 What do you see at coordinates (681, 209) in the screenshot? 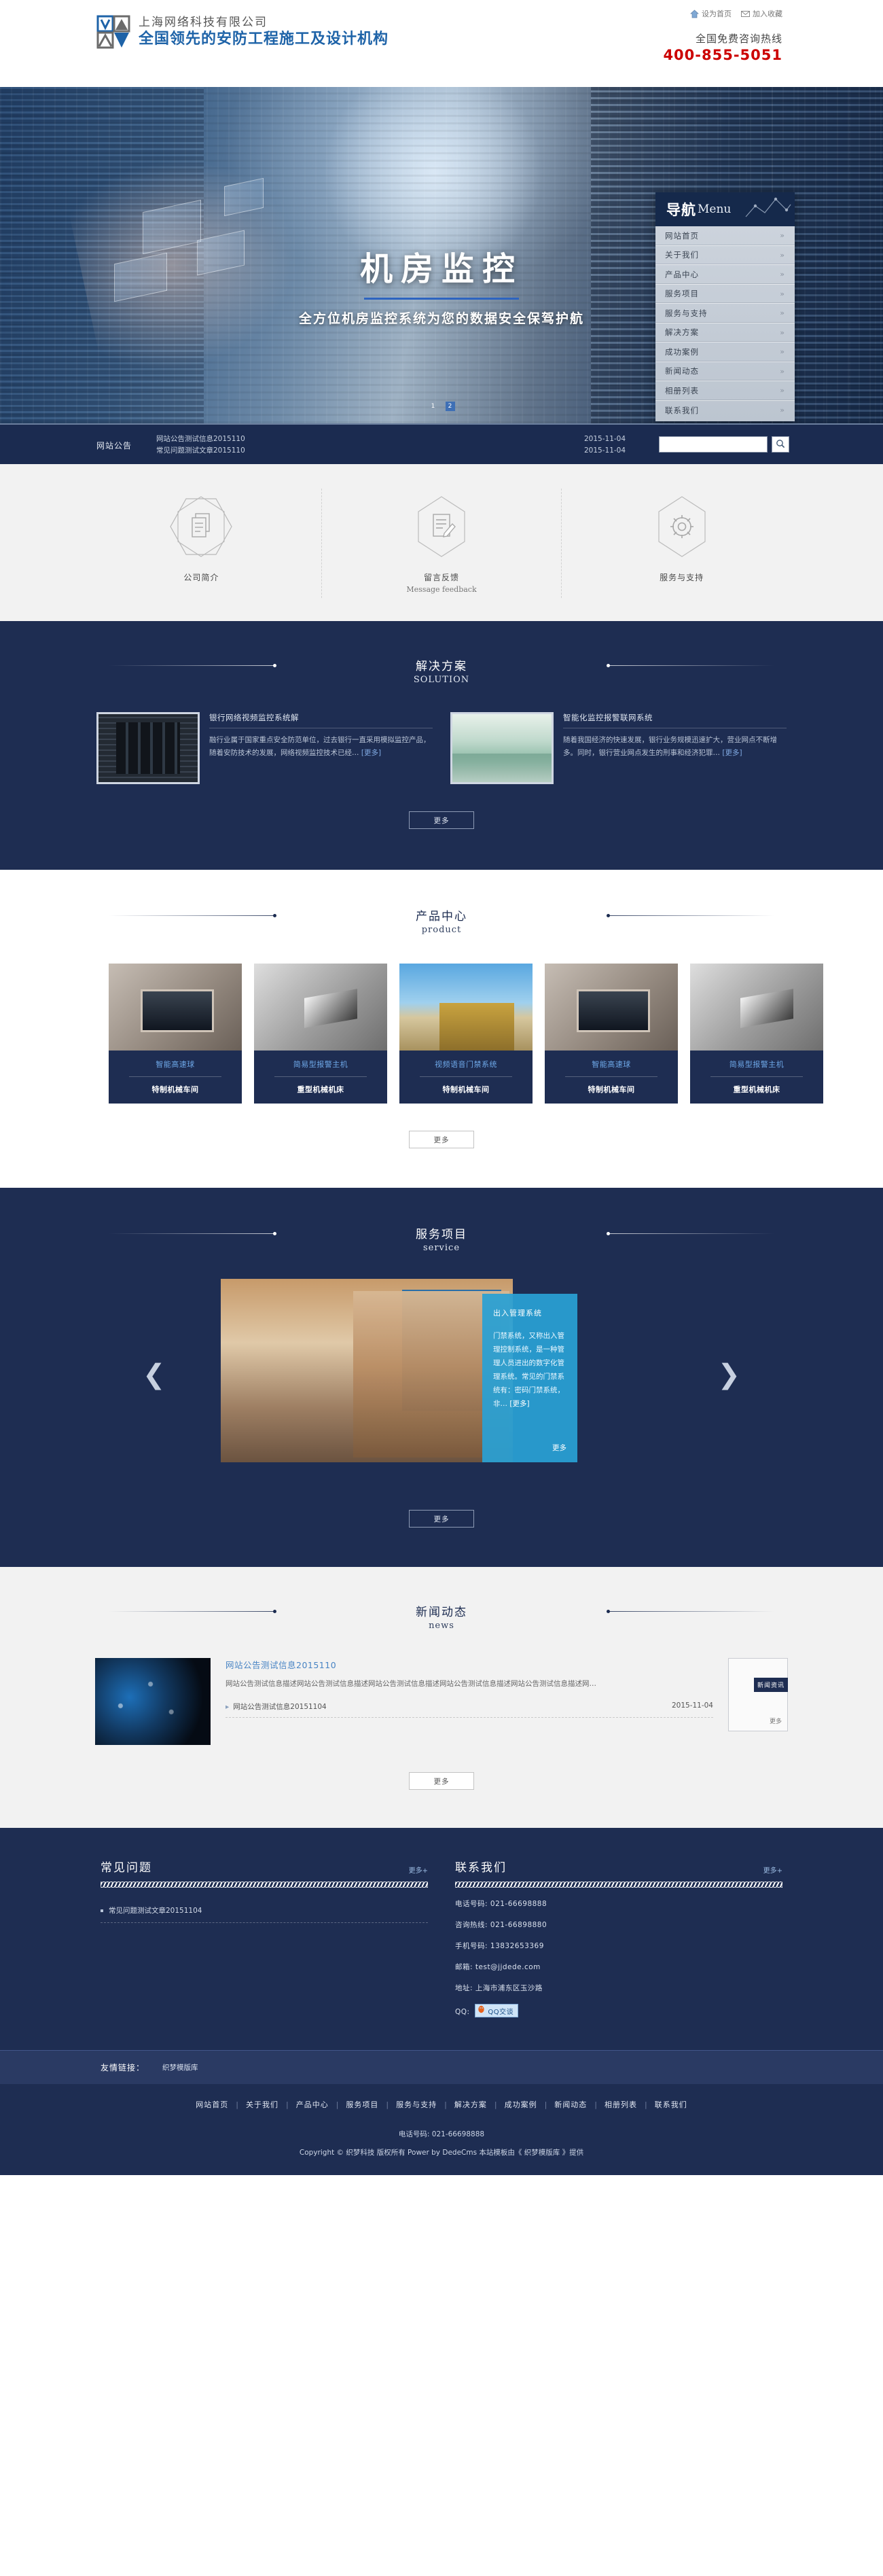
I see `nav-title-cn: 导航` at bounding box center [681, 209].